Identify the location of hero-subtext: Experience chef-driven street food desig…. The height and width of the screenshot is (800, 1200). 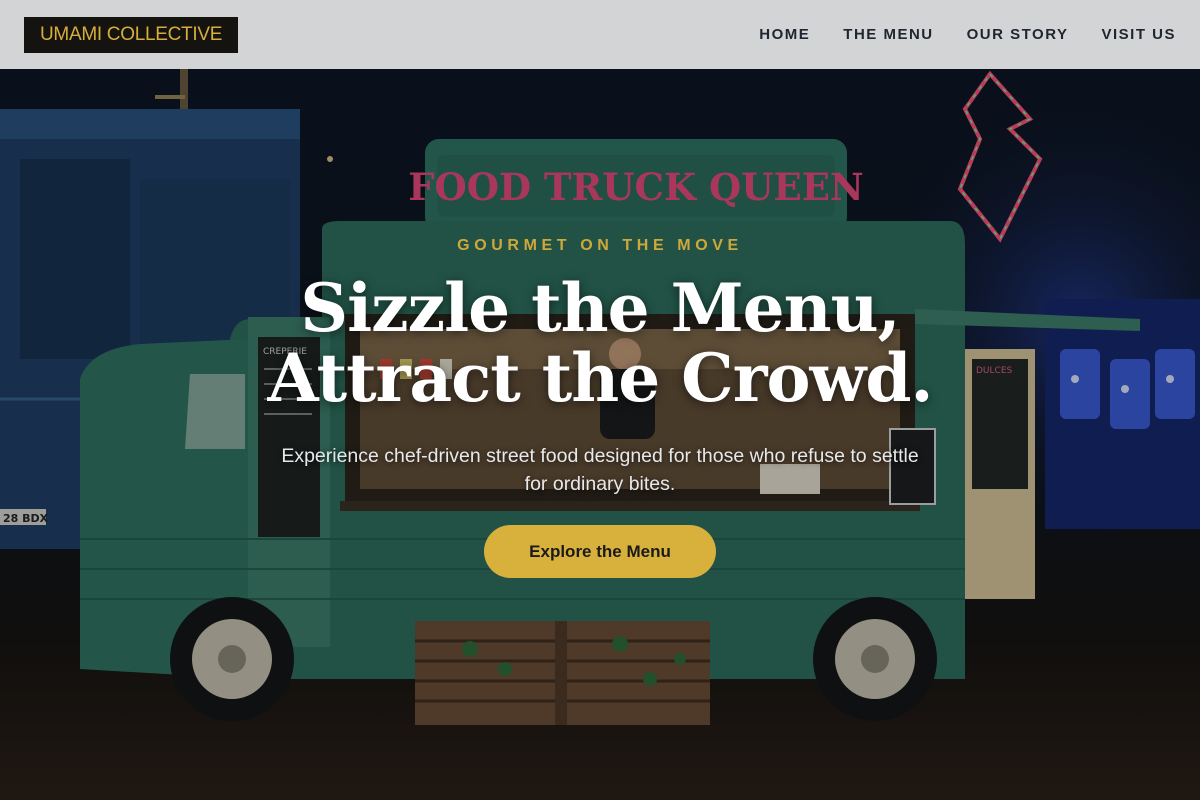
(600, 470).